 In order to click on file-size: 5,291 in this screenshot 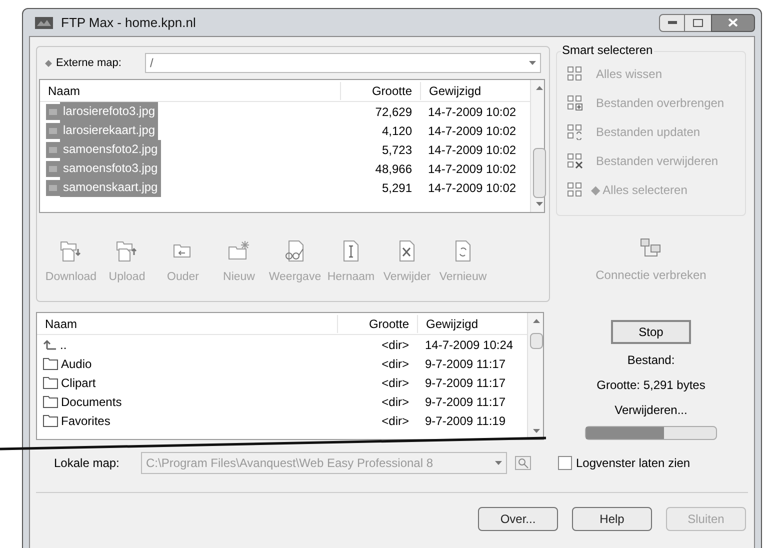, I will do `click(396, 188)`.